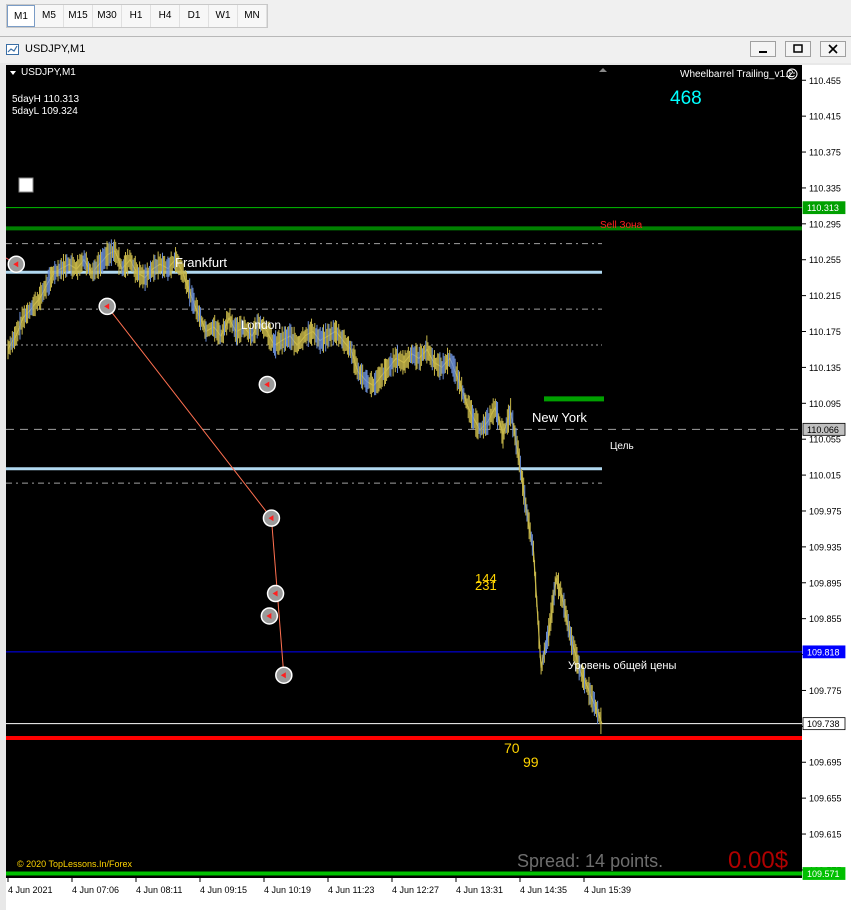 This screenshot has height=910, width=851. I want to click on timeframe-button-mn: MN, so click(252, 16).